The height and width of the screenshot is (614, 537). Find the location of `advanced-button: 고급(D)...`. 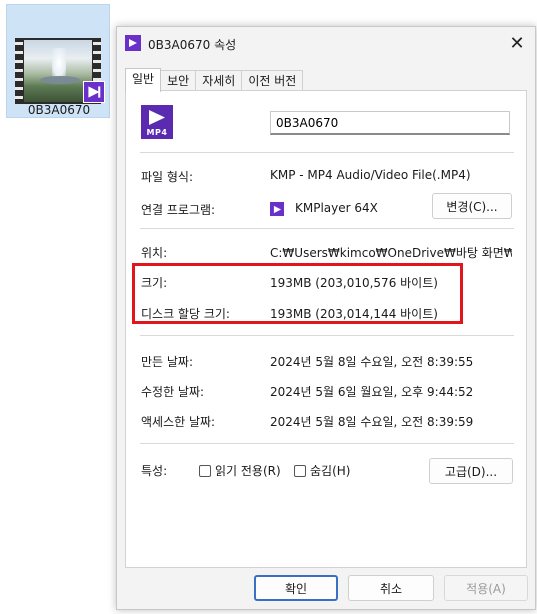

advanced-button: 고급(D)... is located at coordinates (471, 471).